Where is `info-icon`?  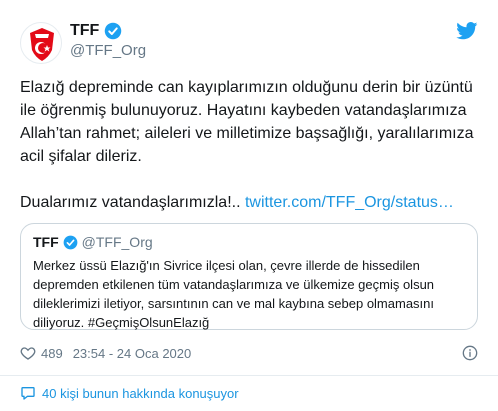
info-icon is located at coordinates (470, 353).